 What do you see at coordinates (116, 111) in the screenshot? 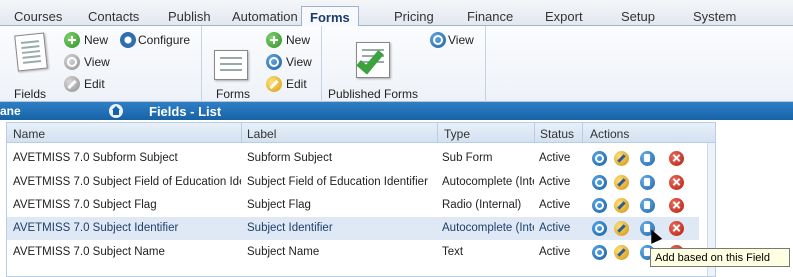
I see `home-icon` at bounding box center [116, 111].